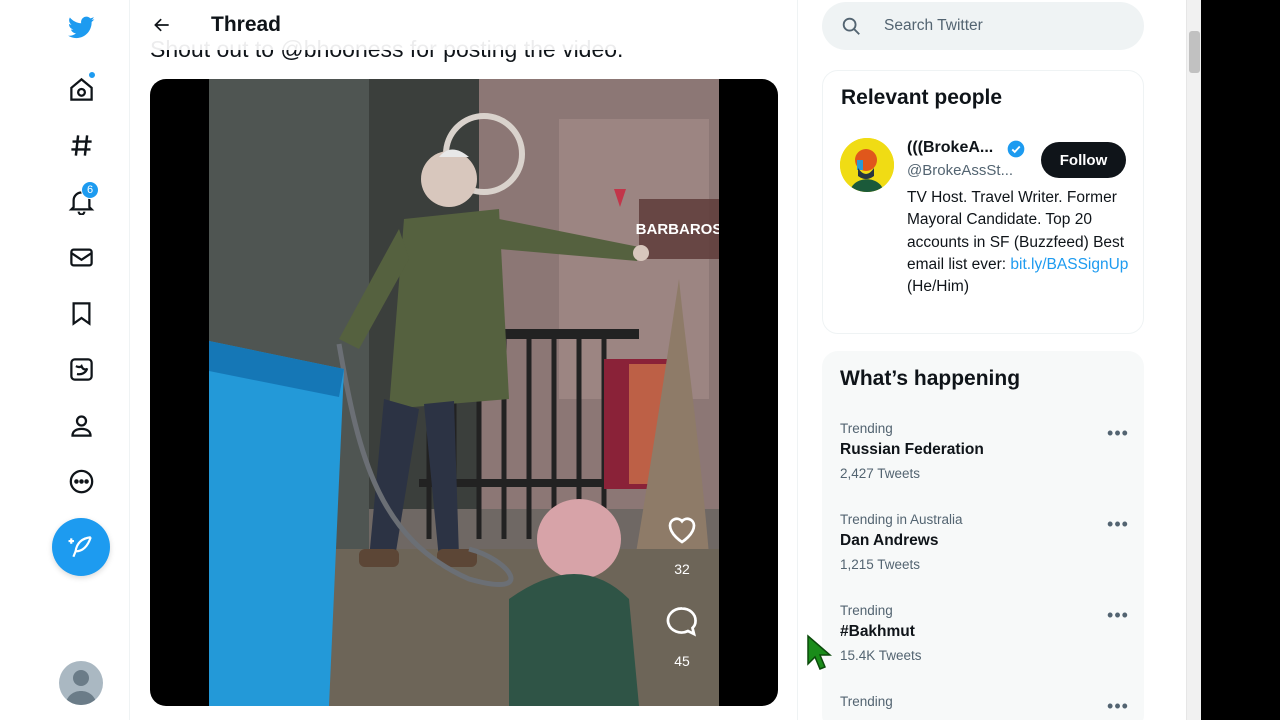  What do you see at coordinates (246, 24) in the screenshot?
I see `page-title: Thread` at bounding box center [246, 24].